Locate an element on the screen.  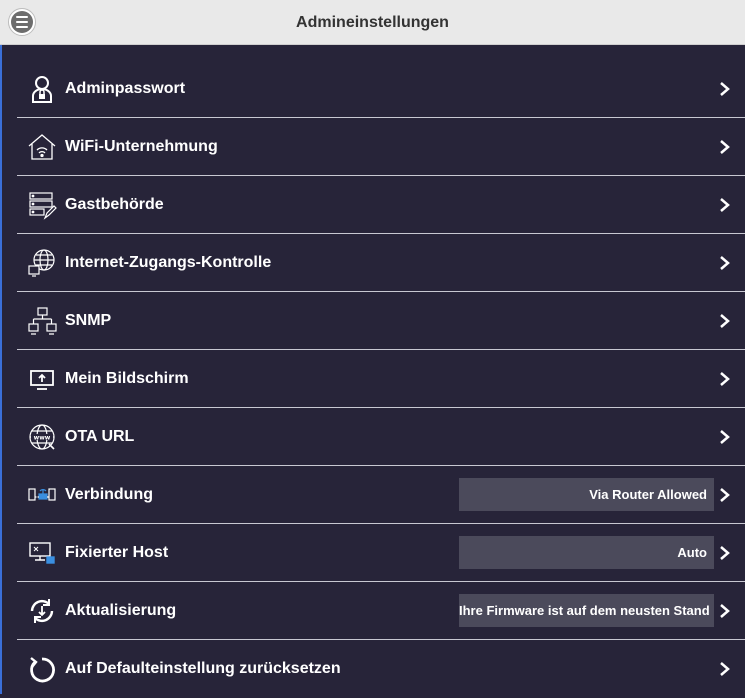
connection-value: Via Router Allowed is located at coordinates (586, 494).